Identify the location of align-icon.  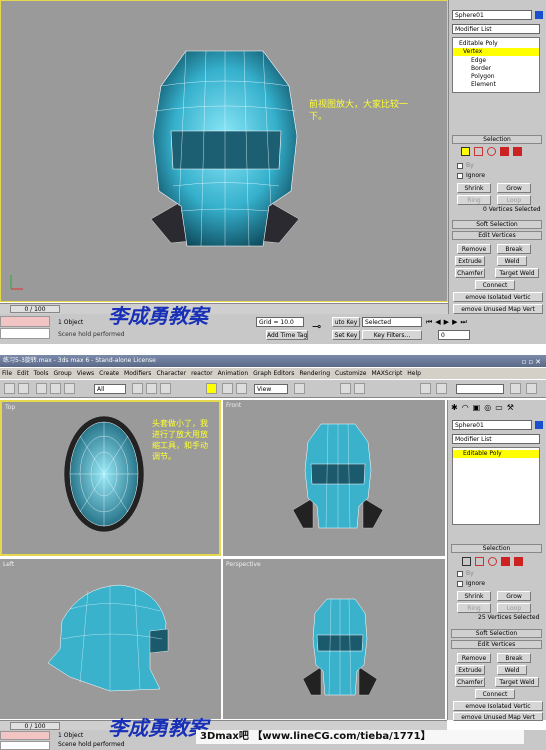
(359, 388).